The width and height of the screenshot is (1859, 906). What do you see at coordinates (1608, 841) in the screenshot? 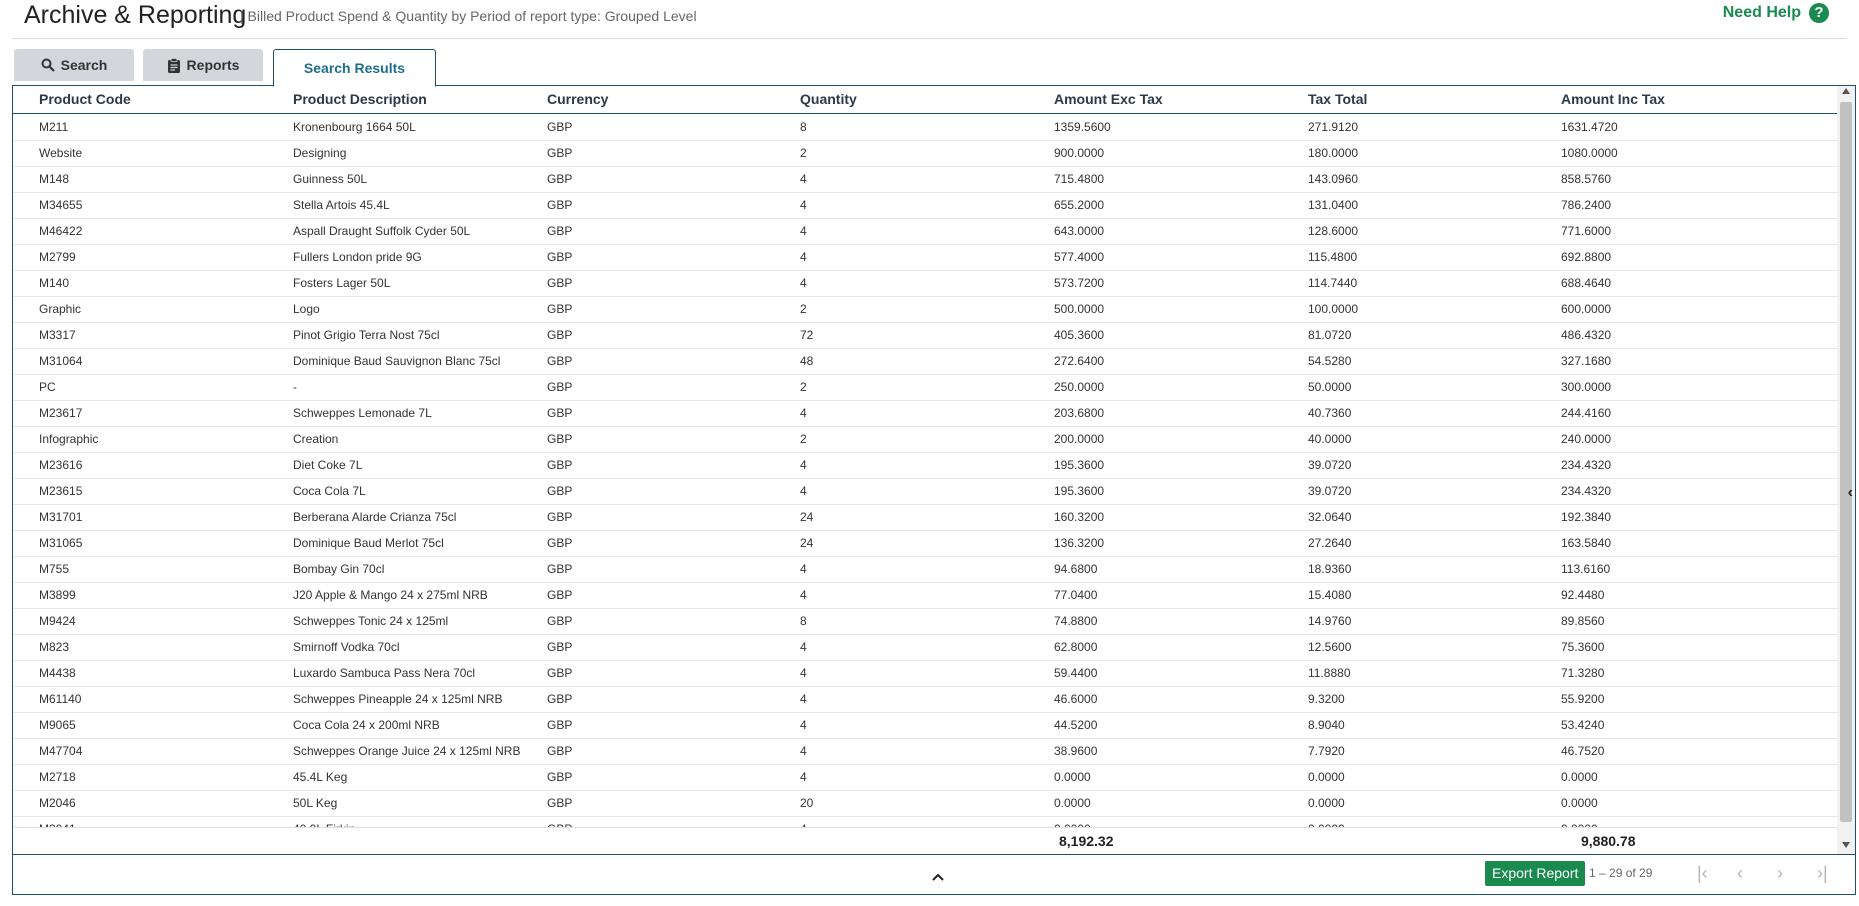
I see `total-amount-inc-tax: 9,880.78` at bounding box center [1608, 841].